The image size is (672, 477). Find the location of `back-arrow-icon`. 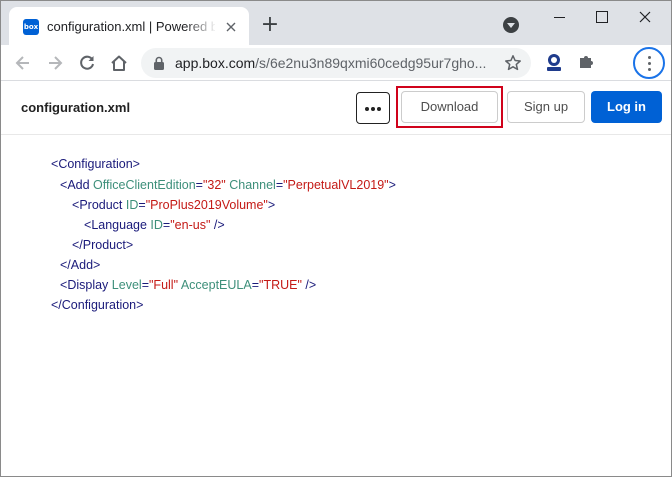

back-arrow-icon is located at coordinates (23, 63).